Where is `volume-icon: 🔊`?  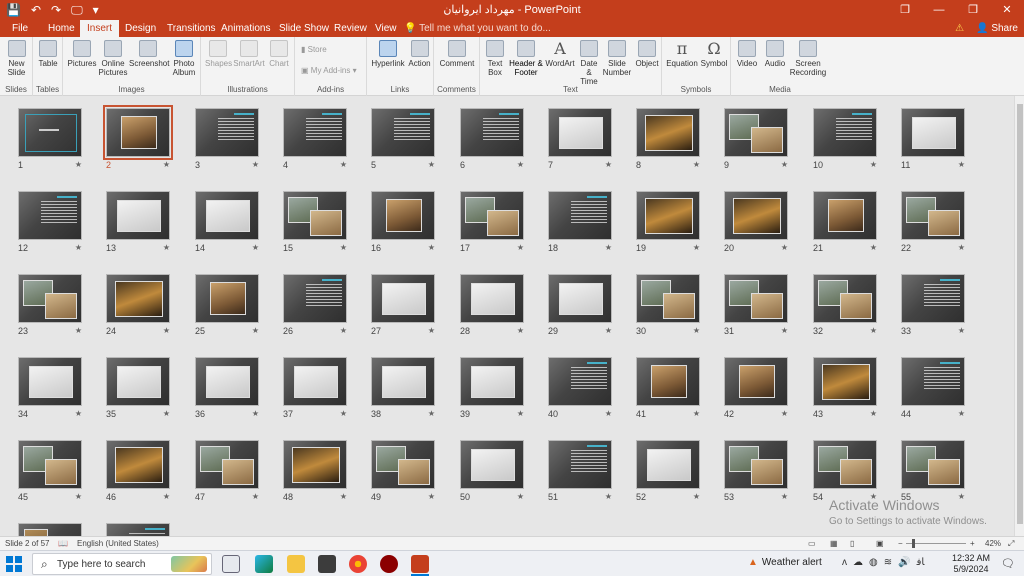 volume-icon: 🔊 is located at coordinates (904, 562).